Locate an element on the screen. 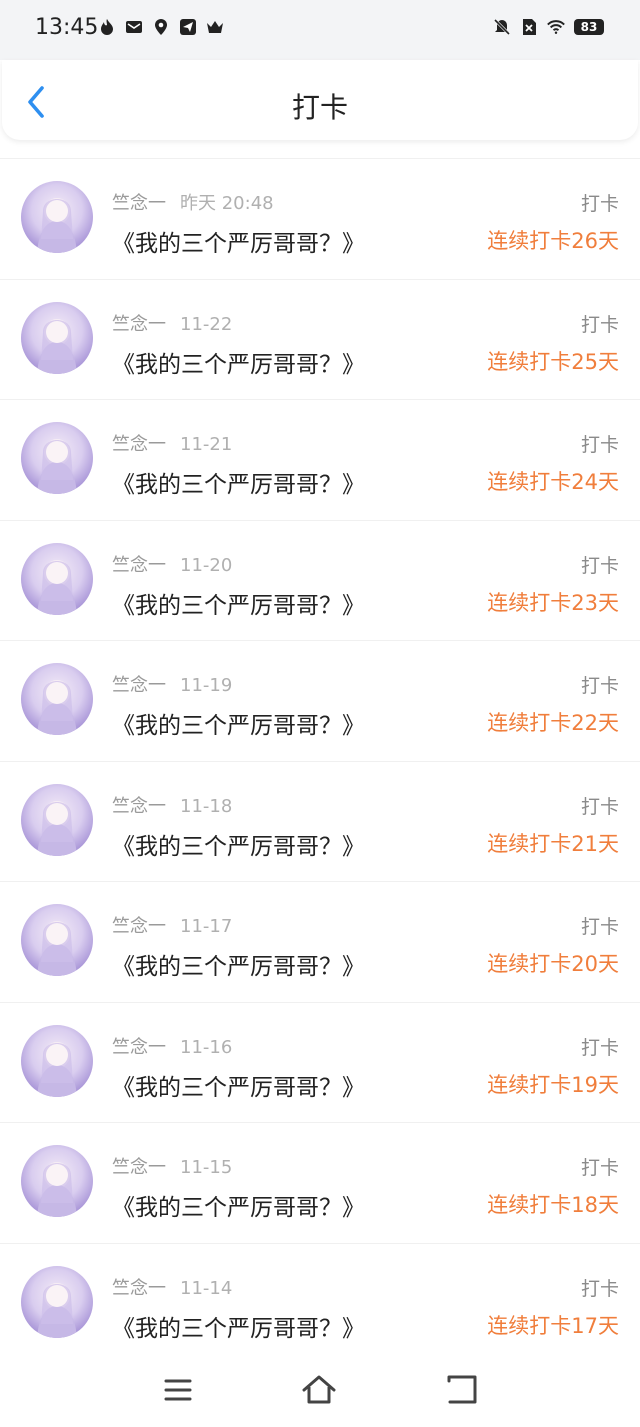 Image resolution: width=640 pixels, height=1427 pixels. item-meta: 竺念一 11-14 is located at coordinates (172, 1287).